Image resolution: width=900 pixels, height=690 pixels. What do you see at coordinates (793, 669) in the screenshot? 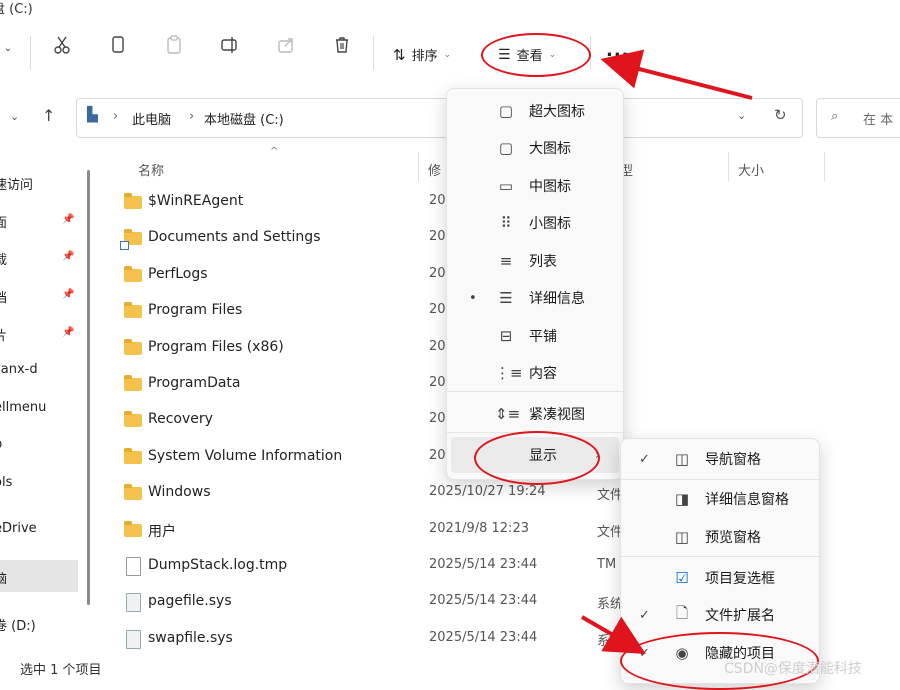
I see `watermark-text: CSDN@保度潜能科技` at bounding box center [793, 669].